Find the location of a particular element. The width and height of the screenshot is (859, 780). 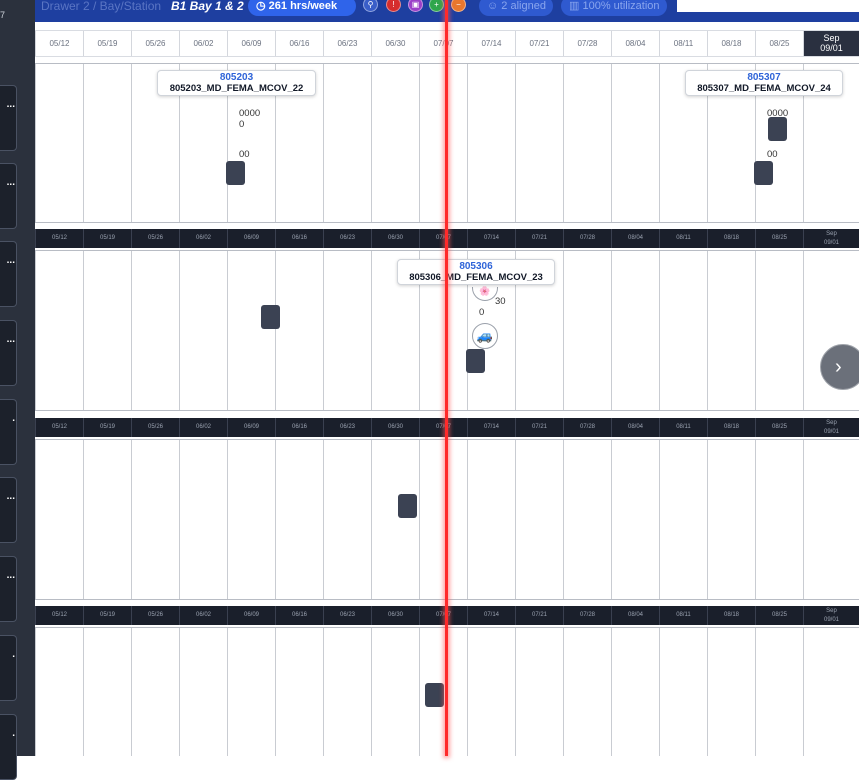

link-icon: ⚲ is located at coordinates (370, 6).